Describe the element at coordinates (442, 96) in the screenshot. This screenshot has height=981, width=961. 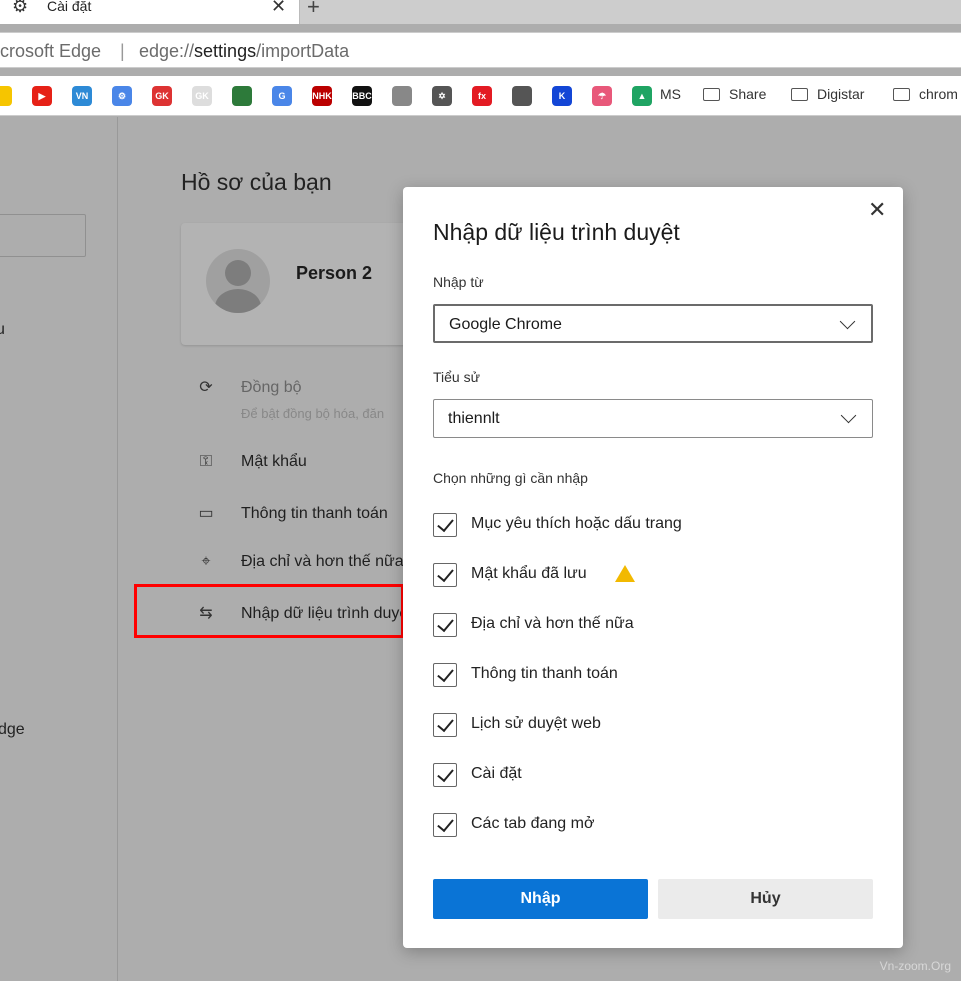
I see `star-box-icon: ✡` at that location.